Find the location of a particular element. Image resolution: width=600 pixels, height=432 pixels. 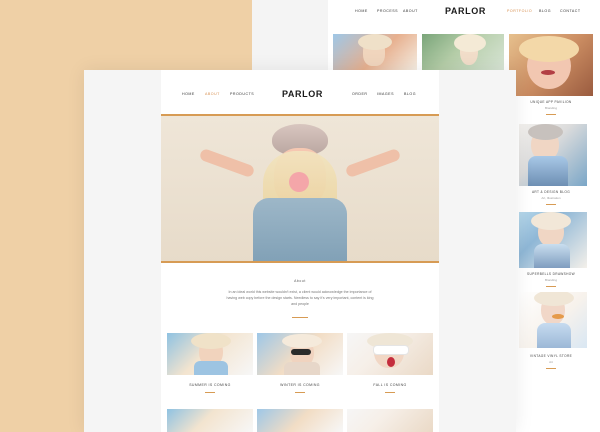

back-side-item-title: Vintage Vinyl Store is located at coordinates (551, 356).